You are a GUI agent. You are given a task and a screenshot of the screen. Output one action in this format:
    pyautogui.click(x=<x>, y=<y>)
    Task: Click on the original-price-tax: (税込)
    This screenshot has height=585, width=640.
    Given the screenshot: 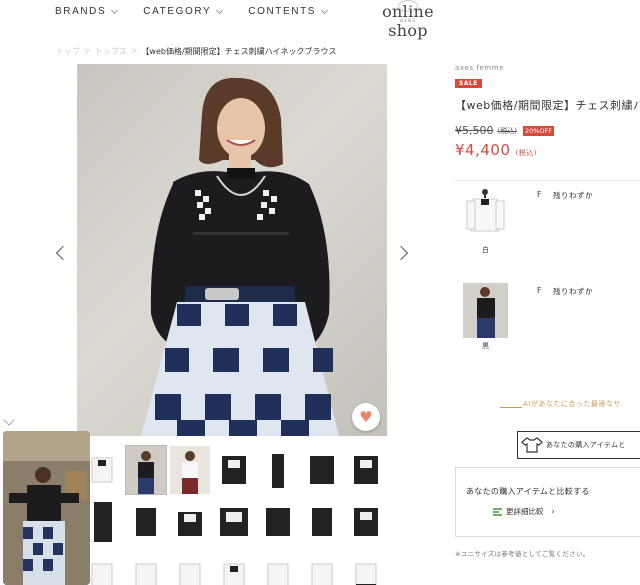 What is the action you would take?
    pyautogui.click(x=507, y=130)
    